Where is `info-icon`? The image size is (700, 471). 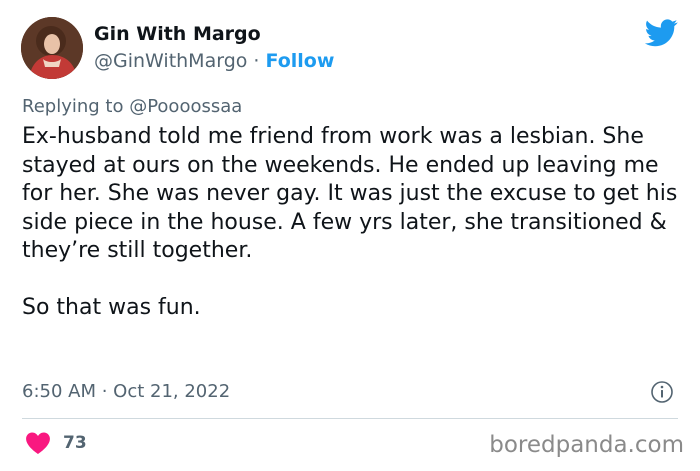 info-icon is located at coordinates (662, 392).